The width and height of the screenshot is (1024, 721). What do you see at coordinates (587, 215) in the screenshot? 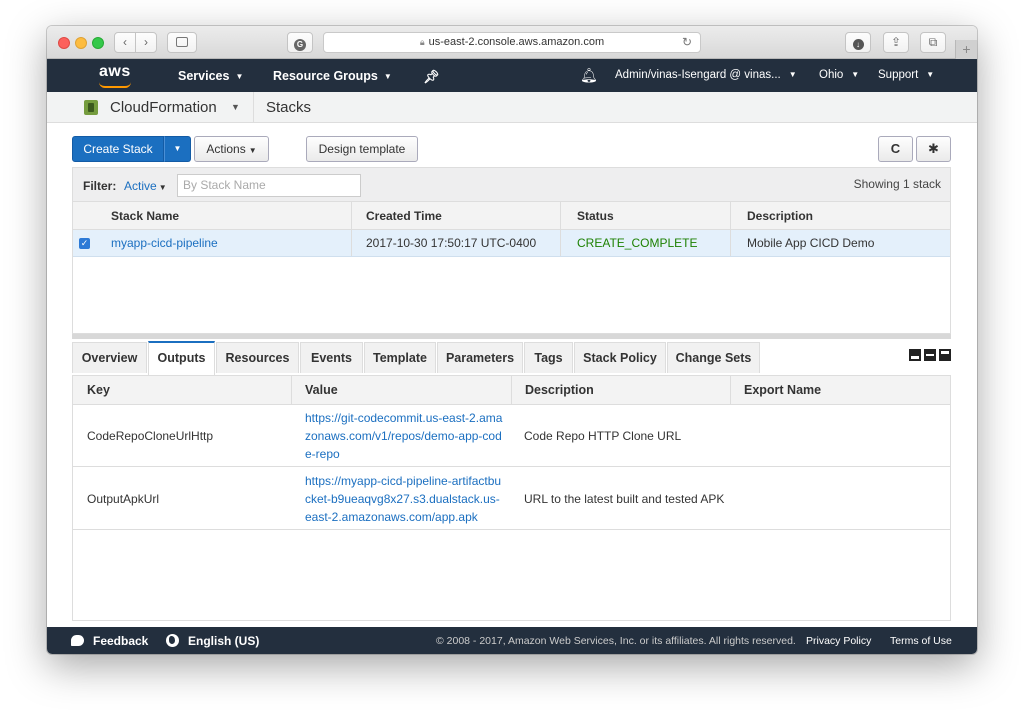
I see `column-header-status: Status` at bounding box center [587, 215].